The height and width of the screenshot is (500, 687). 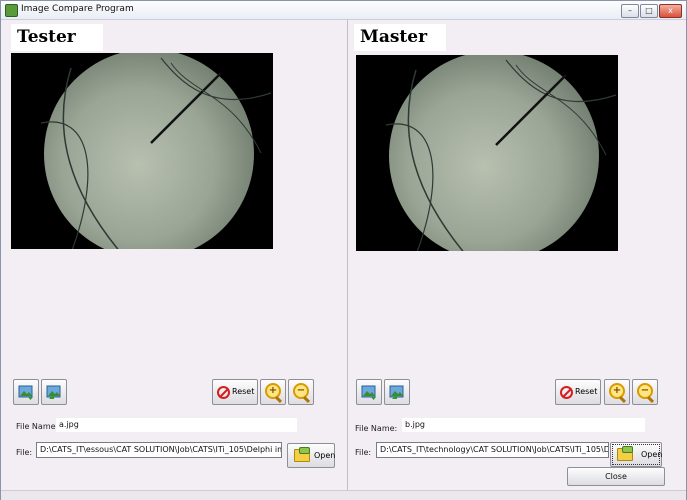 I want to click on minimize-button: –, so click(x=630, y=11).